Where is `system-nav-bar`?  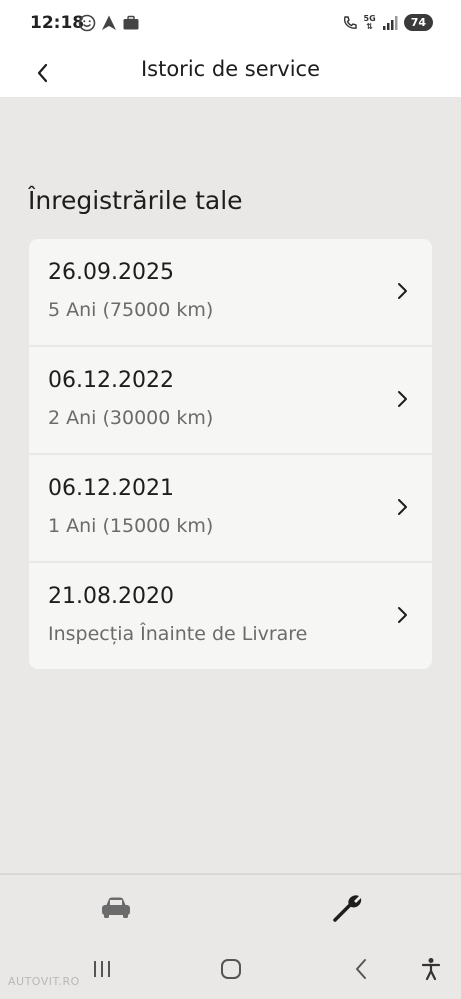 system-nav-bar is located at coordinates (230, 969).